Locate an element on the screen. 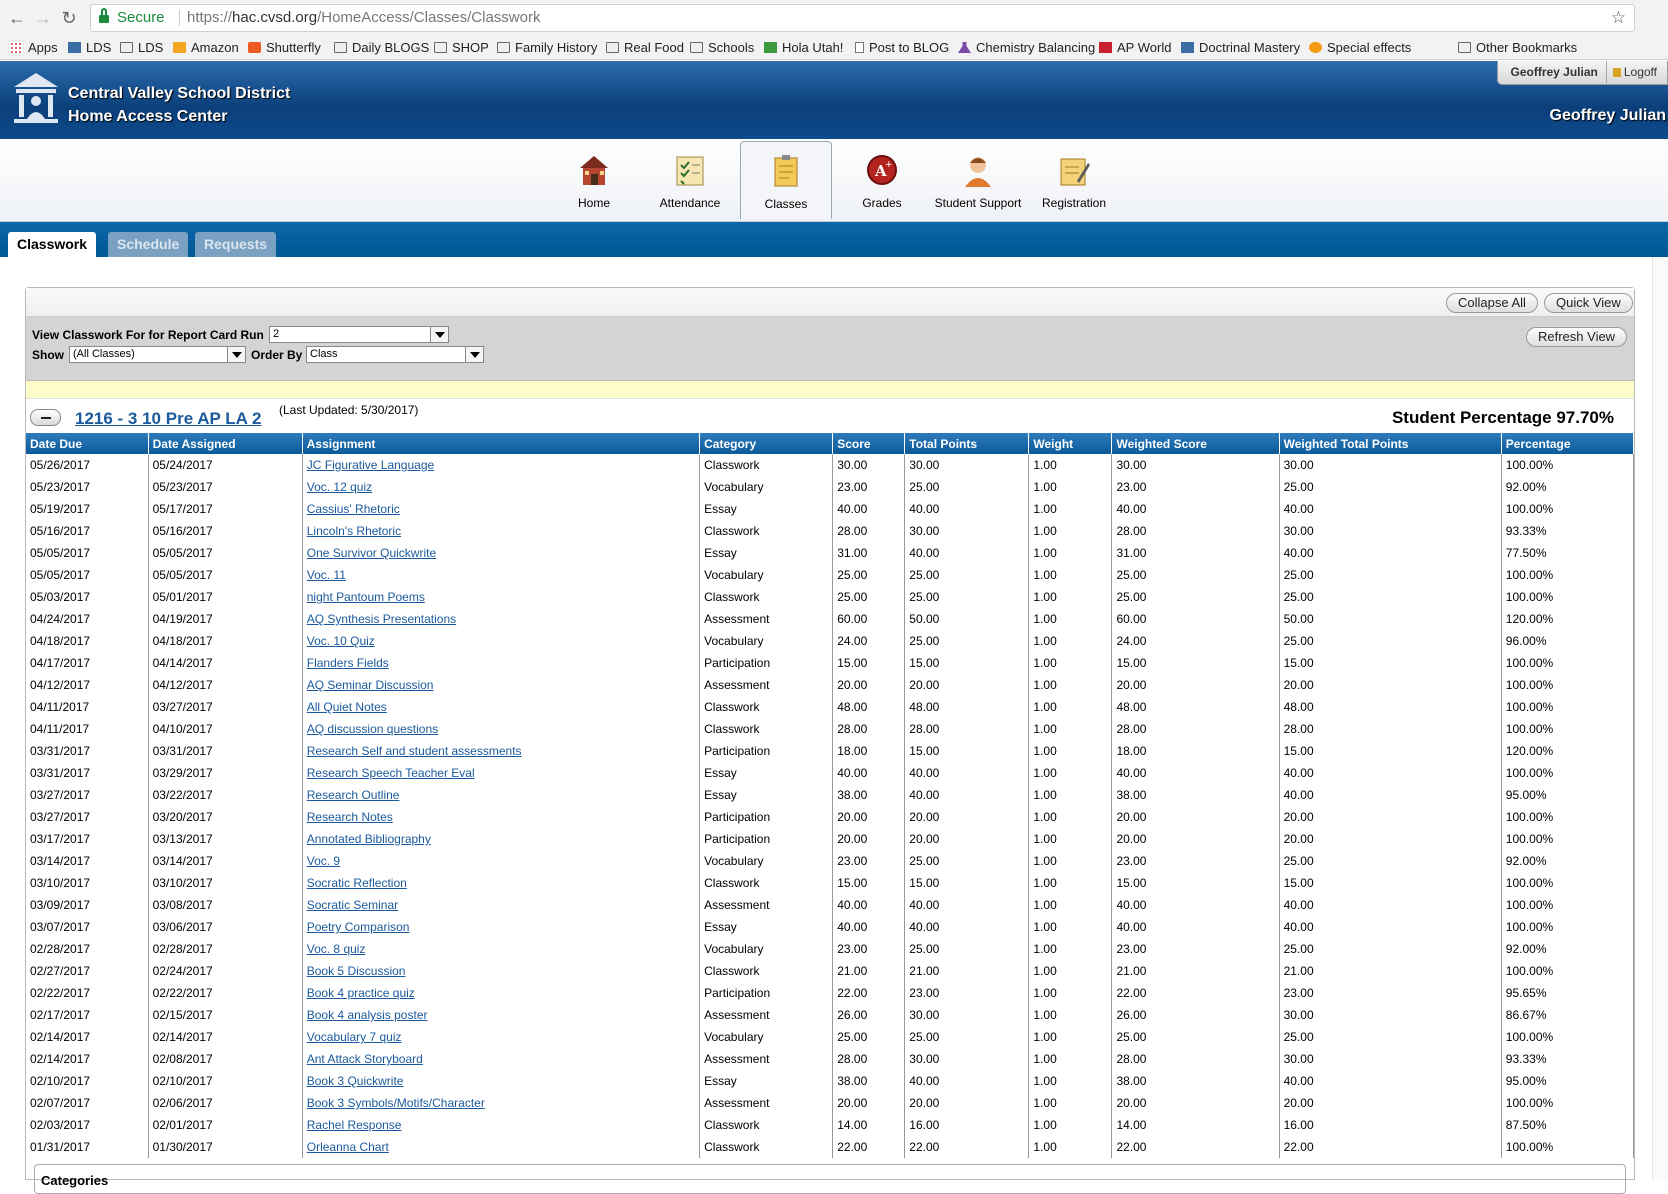  column-header: Category is located at coordinates (766, 443).